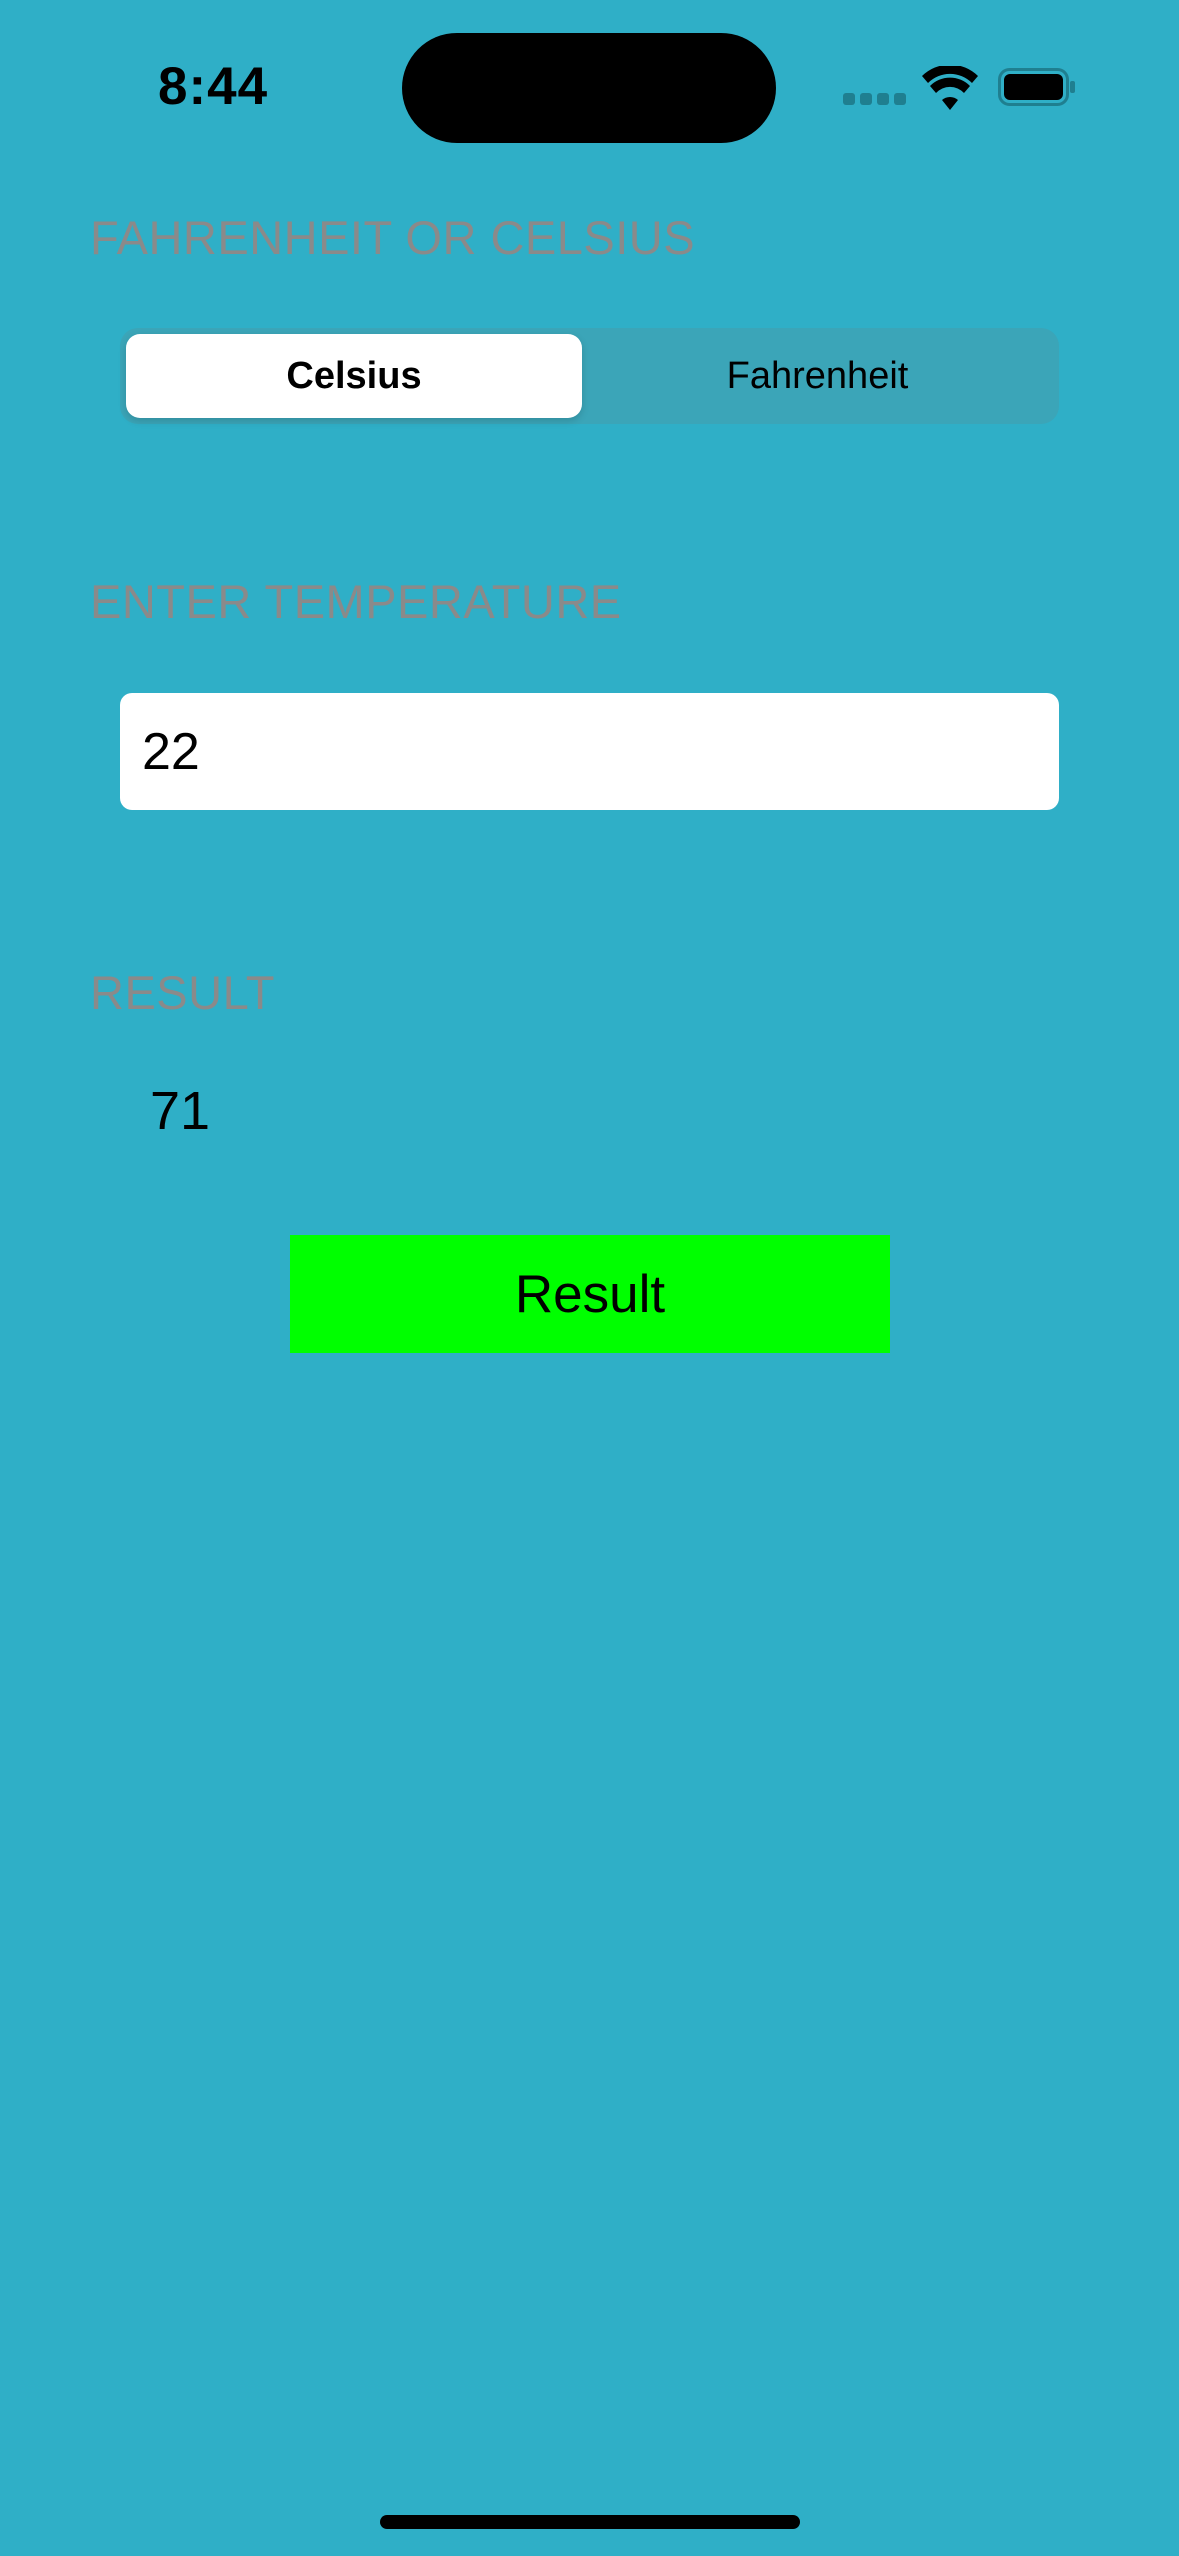 The image size is (1179, 2556). Describe the element at coordinates (590, 2522) in the screenshot. I see `home-indicator` at that location.